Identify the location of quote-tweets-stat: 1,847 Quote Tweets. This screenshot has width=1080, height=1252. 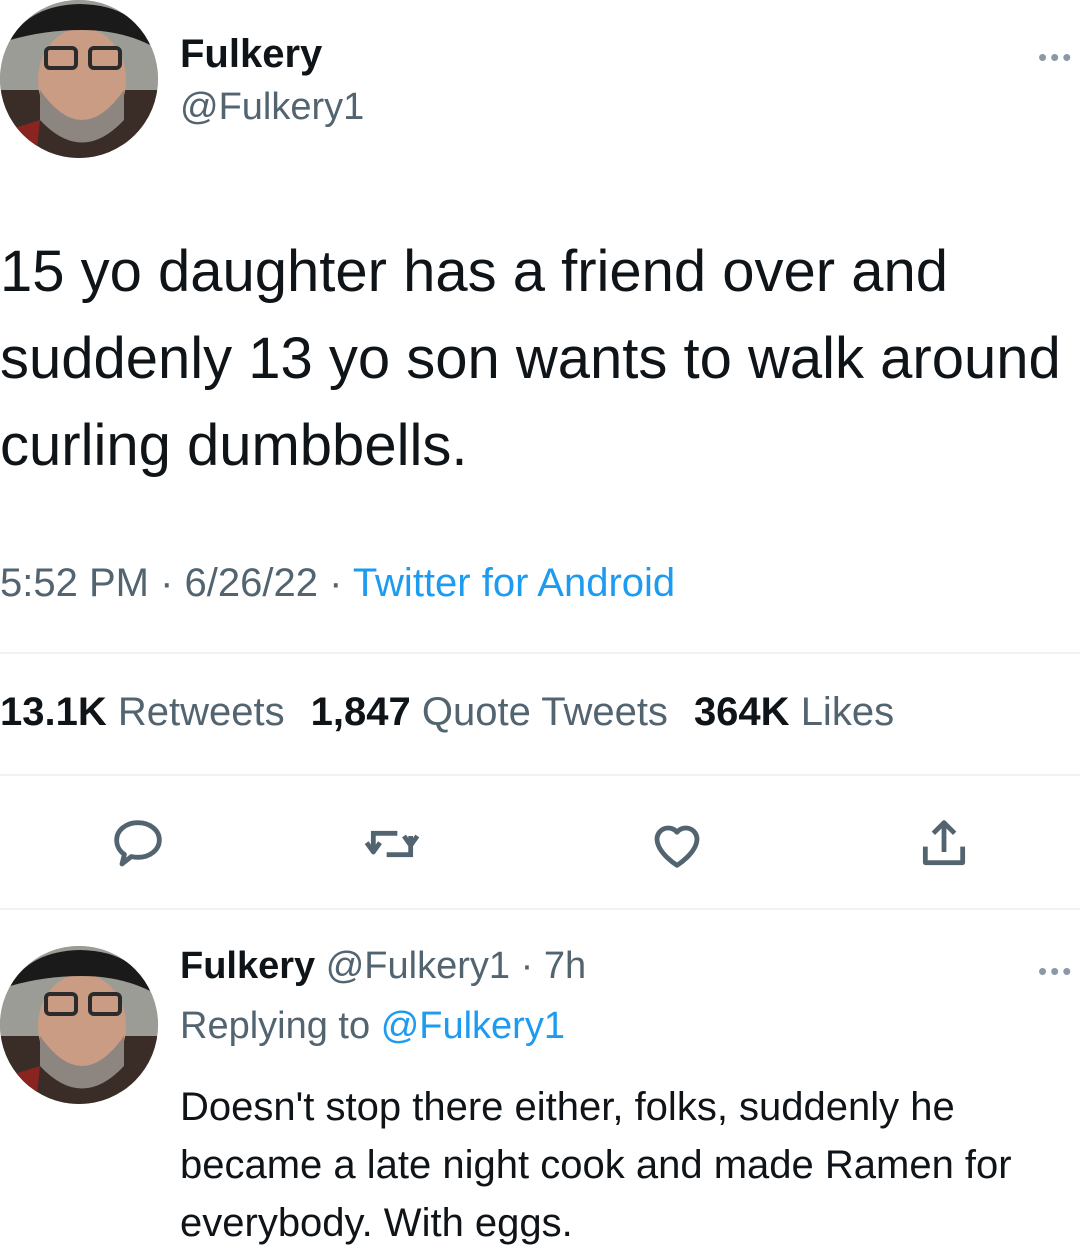
(489, 712).